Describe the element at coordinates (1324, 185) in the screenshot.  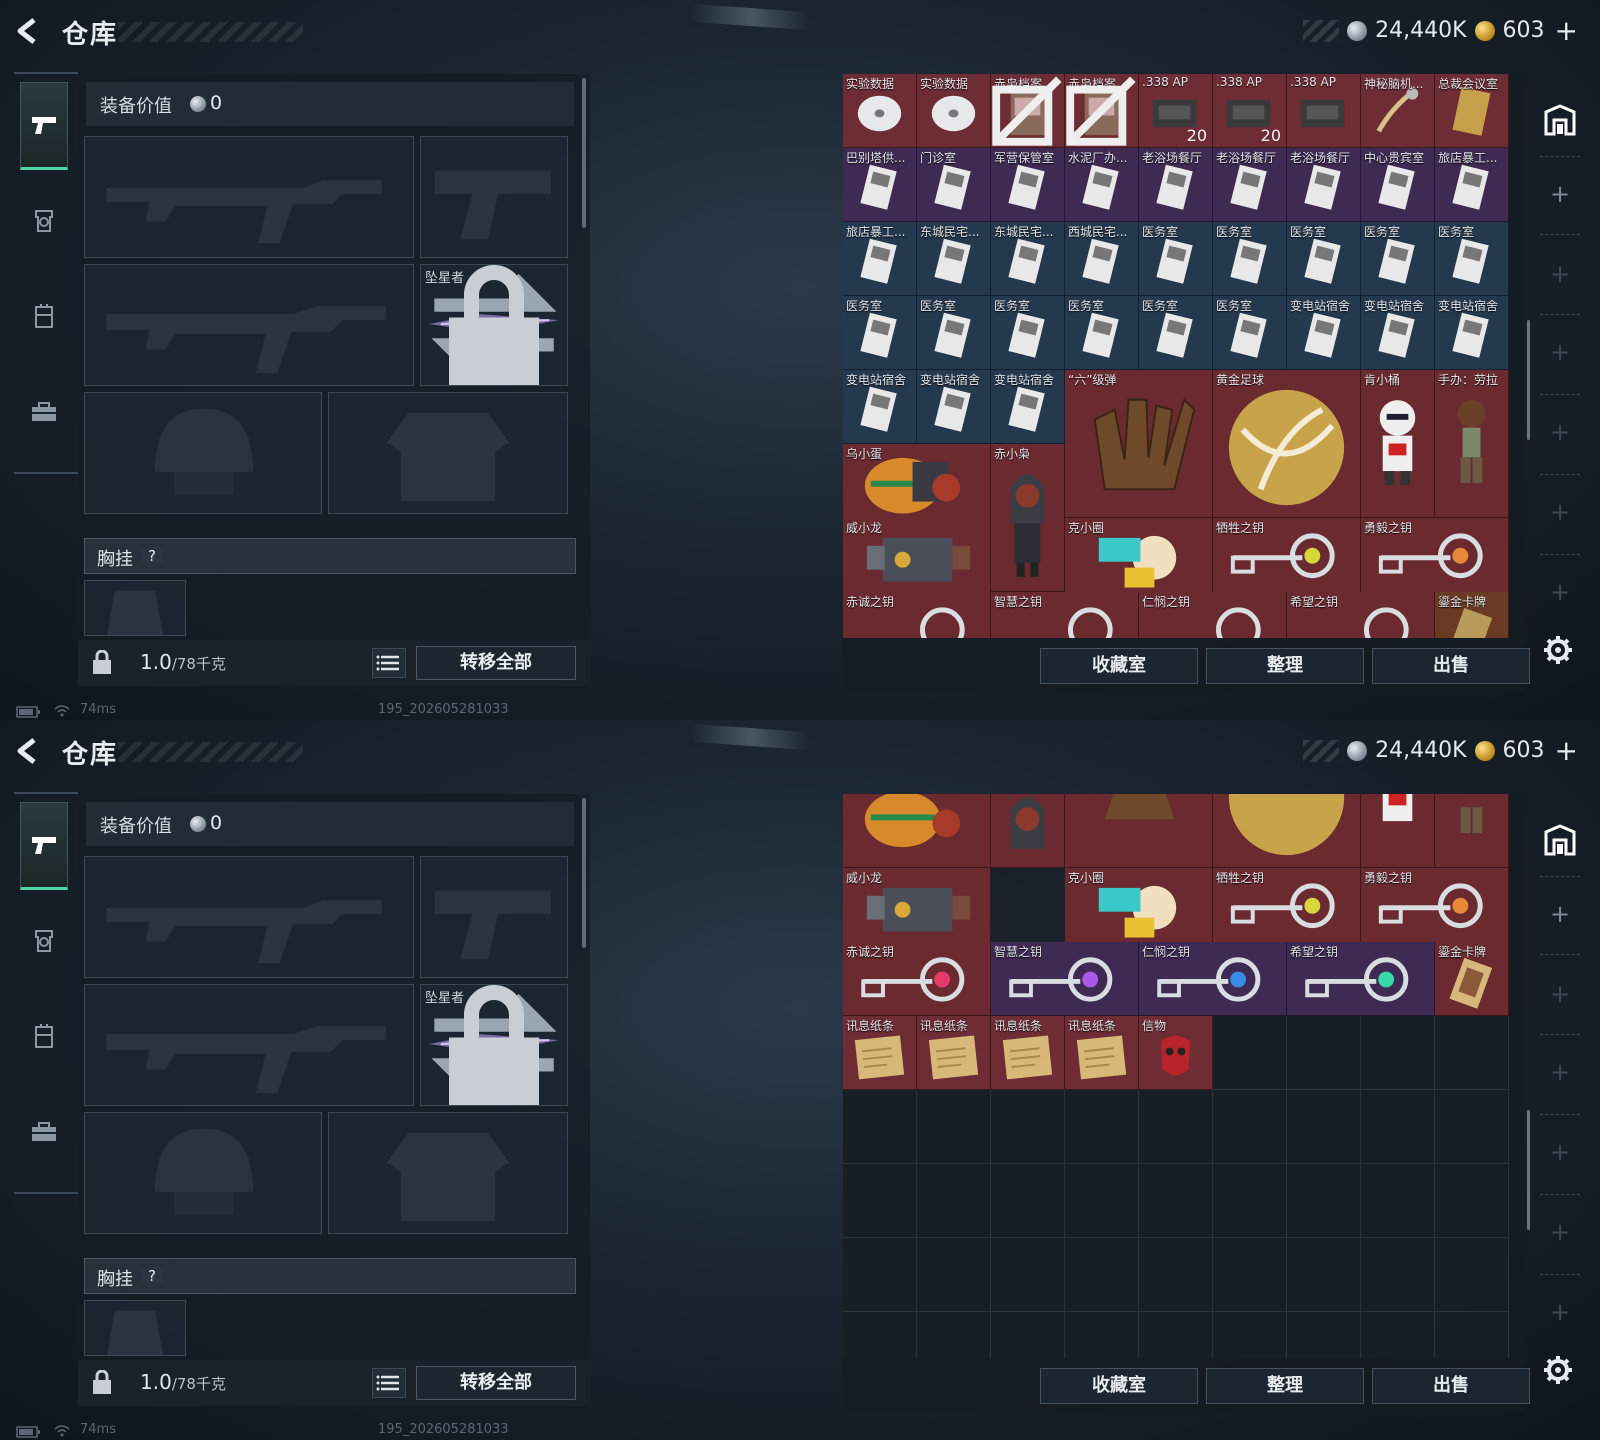
I see `stash-item: 老浴场餐厅` at that location.